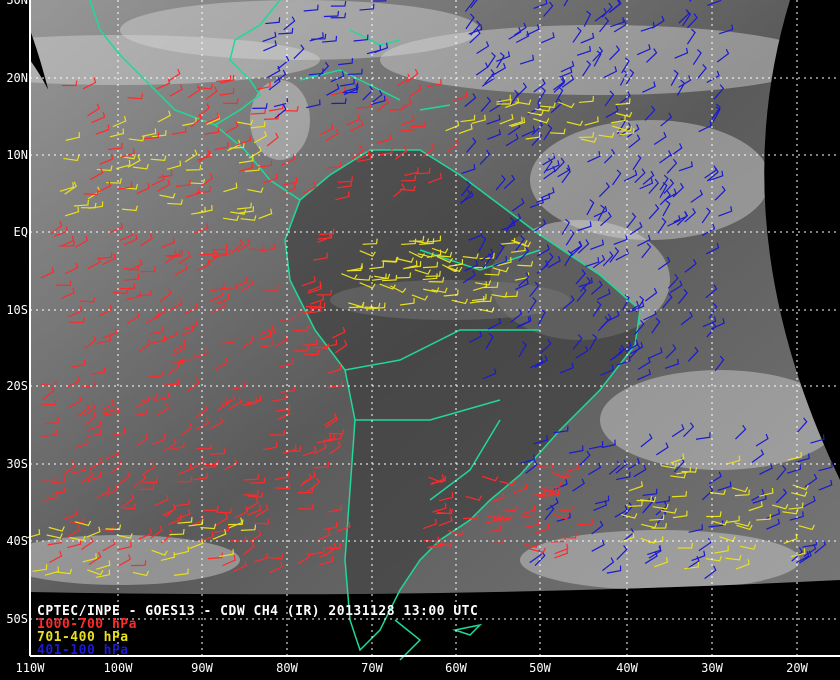 This screenshot has height=680, width=840. I want to click on lon-label: 30W, so click(712, 668).